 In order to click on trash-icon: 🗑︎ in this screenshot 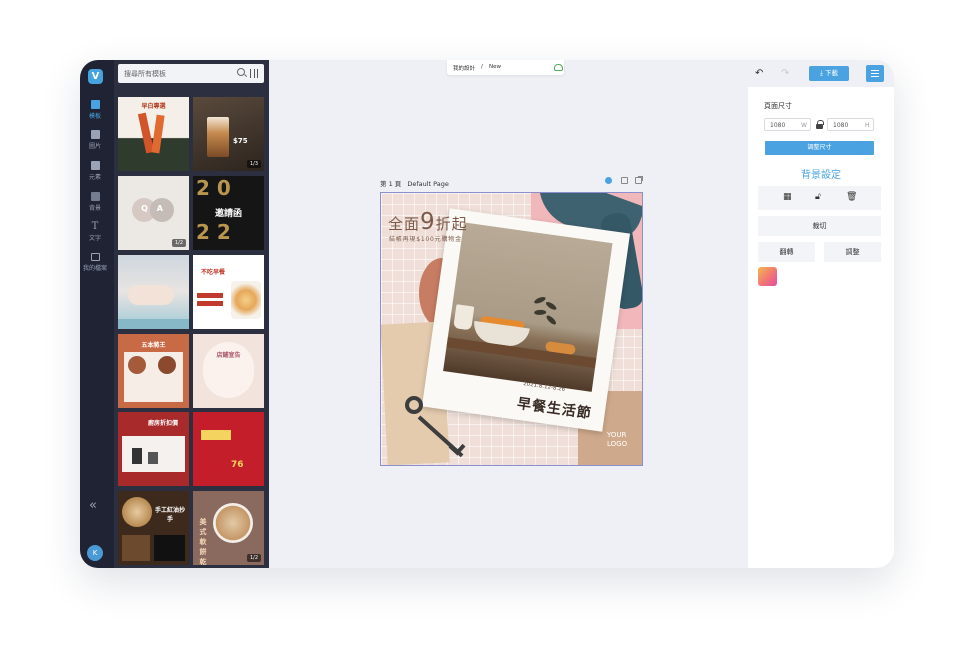, I will do `click(851, 197)`.